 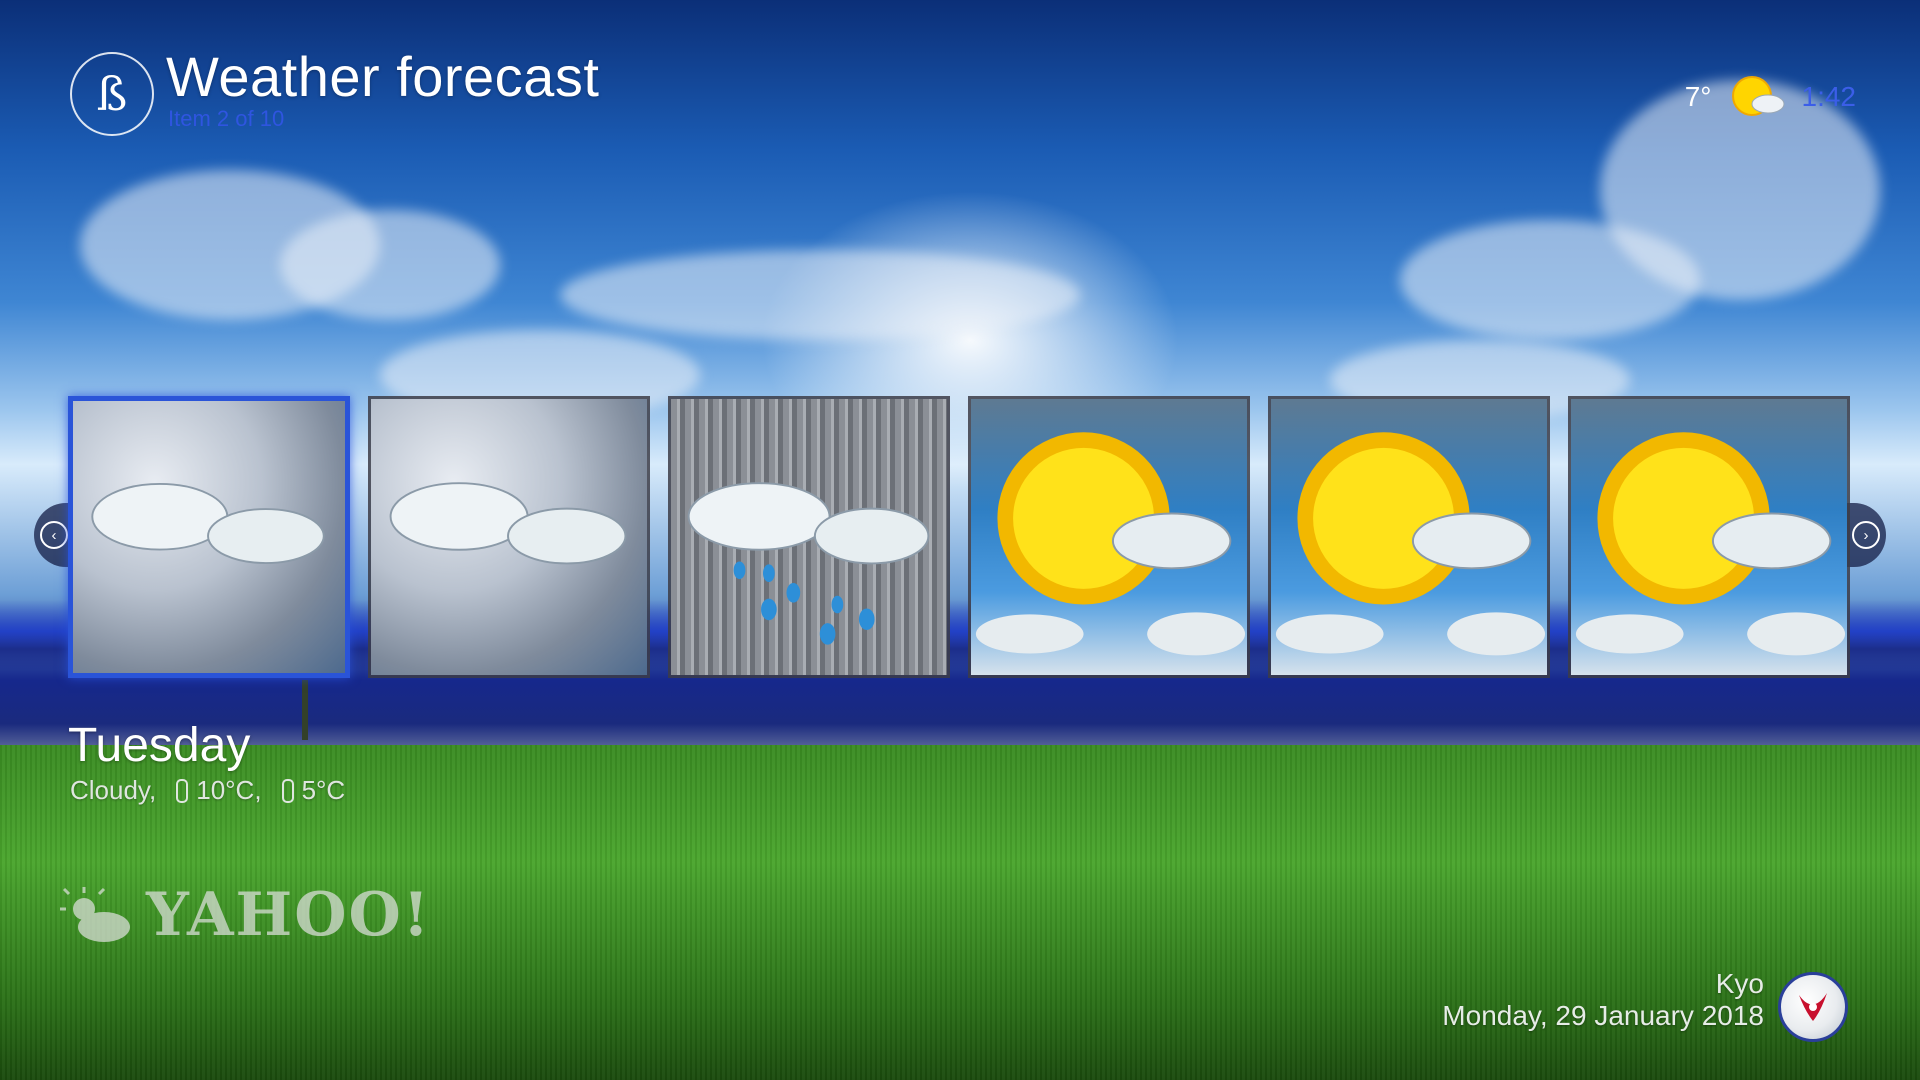 I want to click on clock: 1:42, so click(x=1829, y=96).